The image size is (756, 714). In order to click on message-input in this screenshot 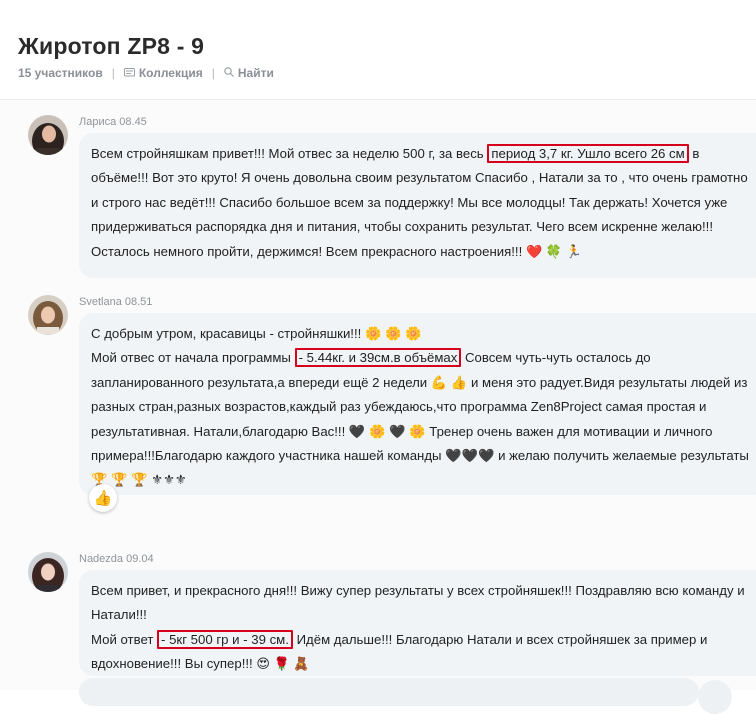, I will do `click(389, 692)`.